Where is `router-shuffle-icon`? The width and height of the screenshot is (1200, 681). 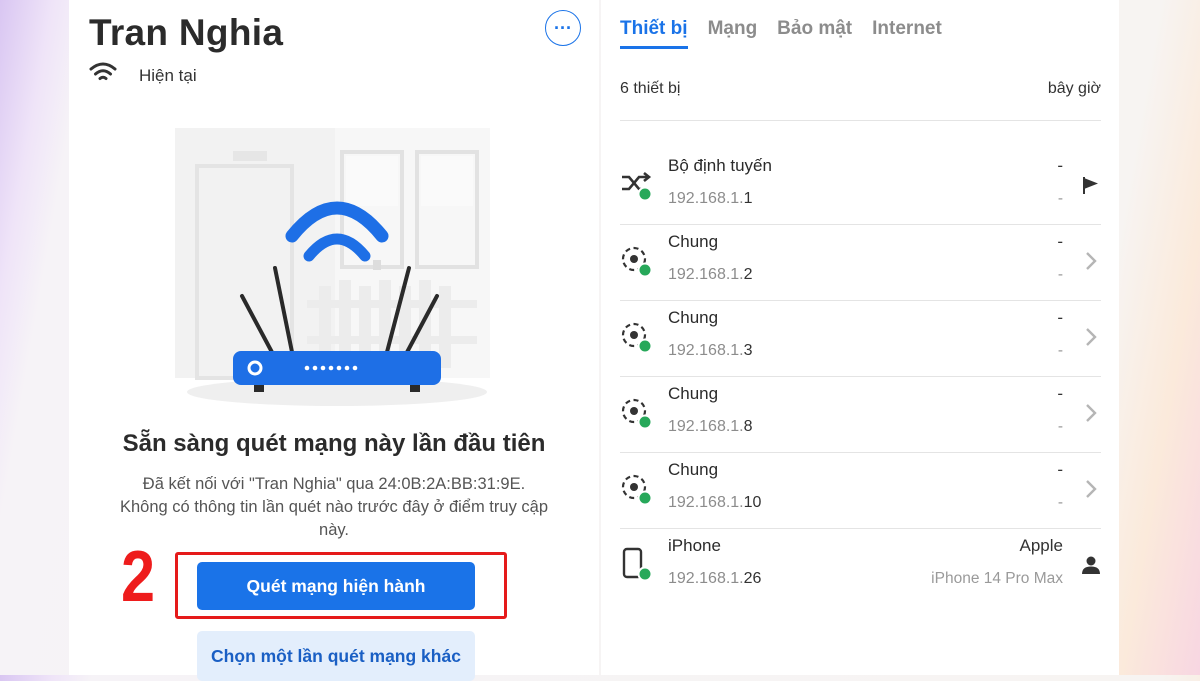
router-shuffle-icon is located at coordinates (636, 184).